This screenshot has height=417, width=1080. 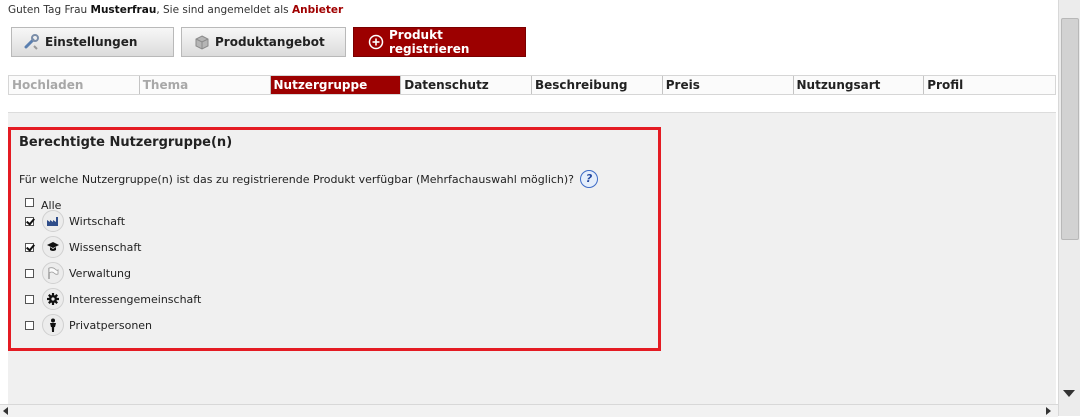 I want to click on vertical-scroll-thumb, so click(x=1070, y=129).